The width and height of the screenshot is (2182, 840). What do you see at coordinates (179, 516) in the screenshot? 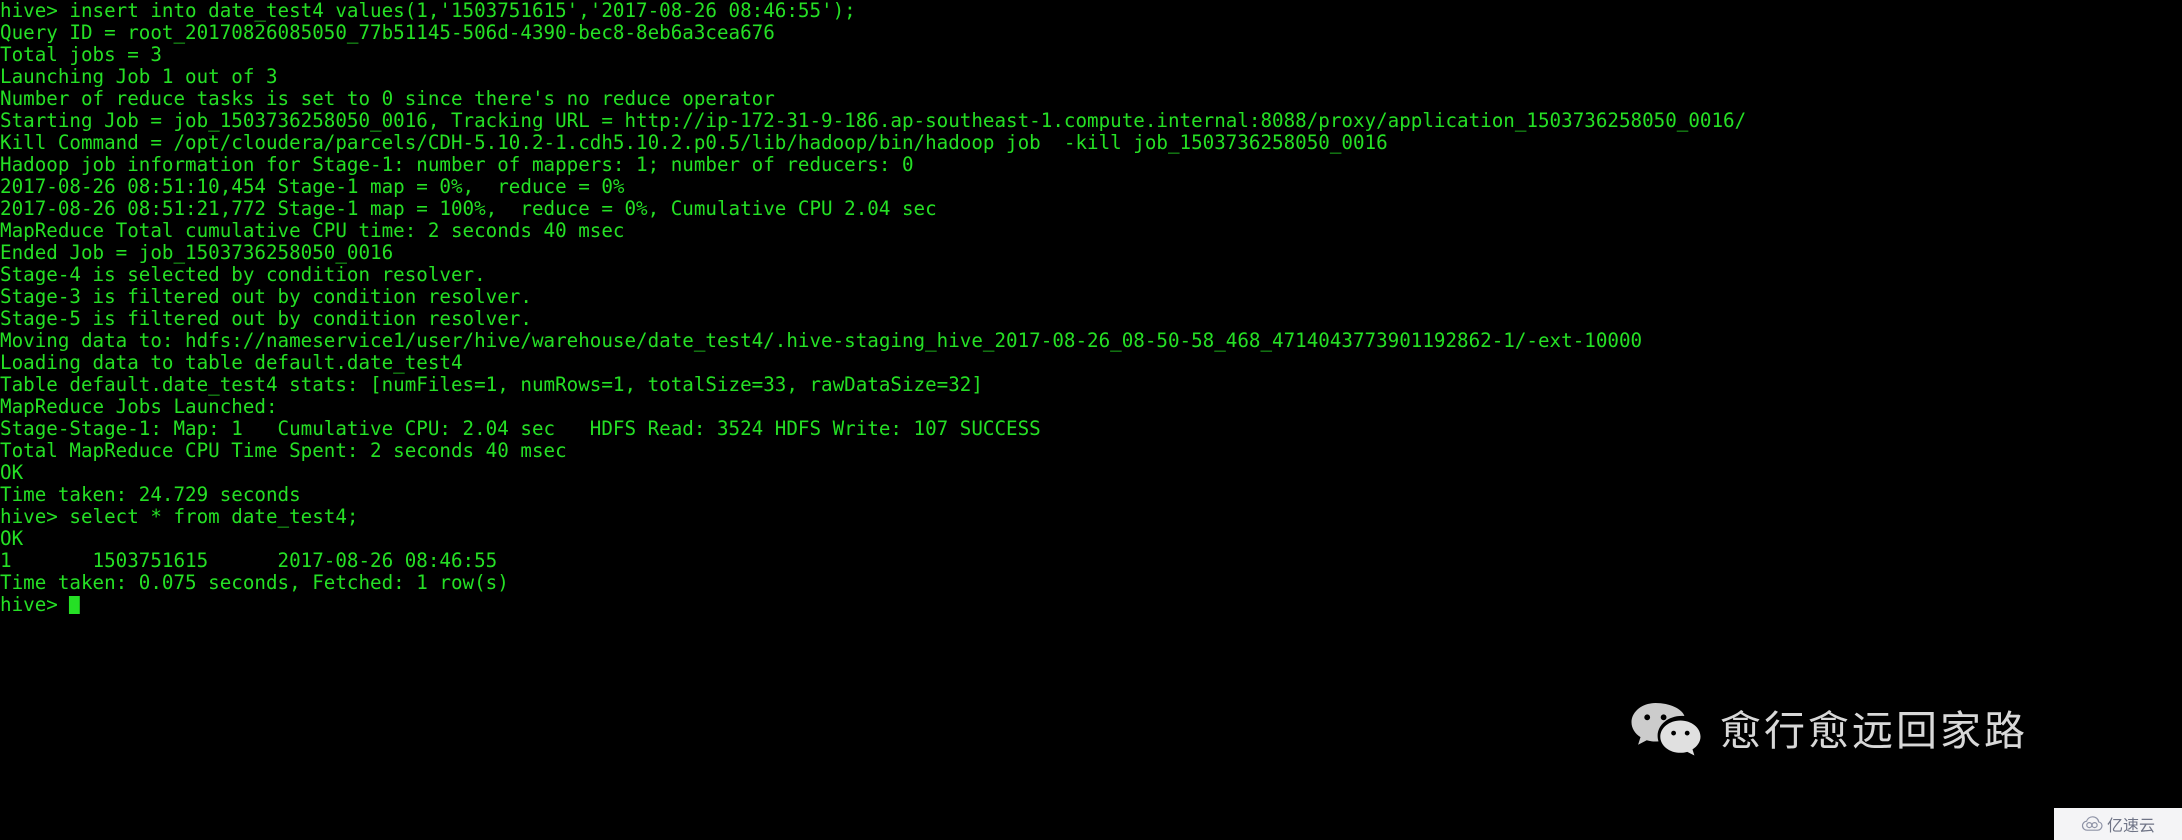
I see `terminal-line: hive> select * from date_test4;` at bounding box center [179, 516].